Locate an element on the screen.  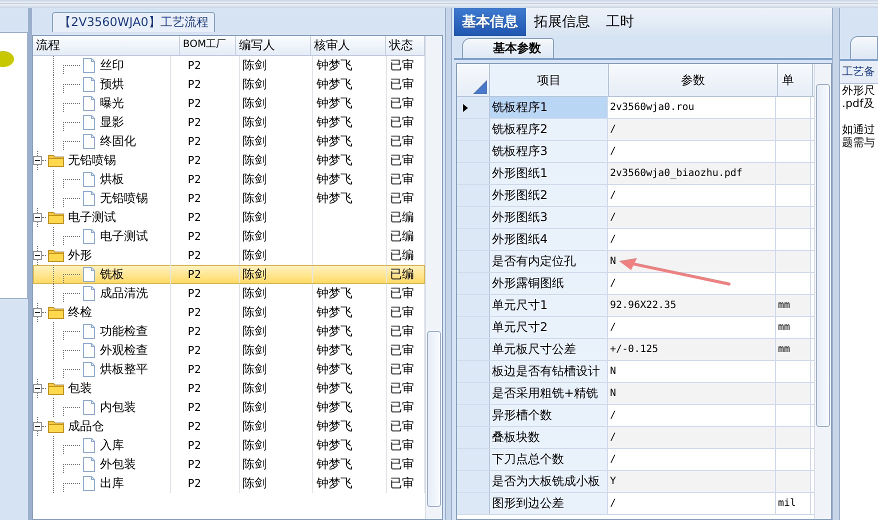
tree-row: 成品清洗 P2 陈剑 钟梦飞 已审 is located at coordinates (229, 293).